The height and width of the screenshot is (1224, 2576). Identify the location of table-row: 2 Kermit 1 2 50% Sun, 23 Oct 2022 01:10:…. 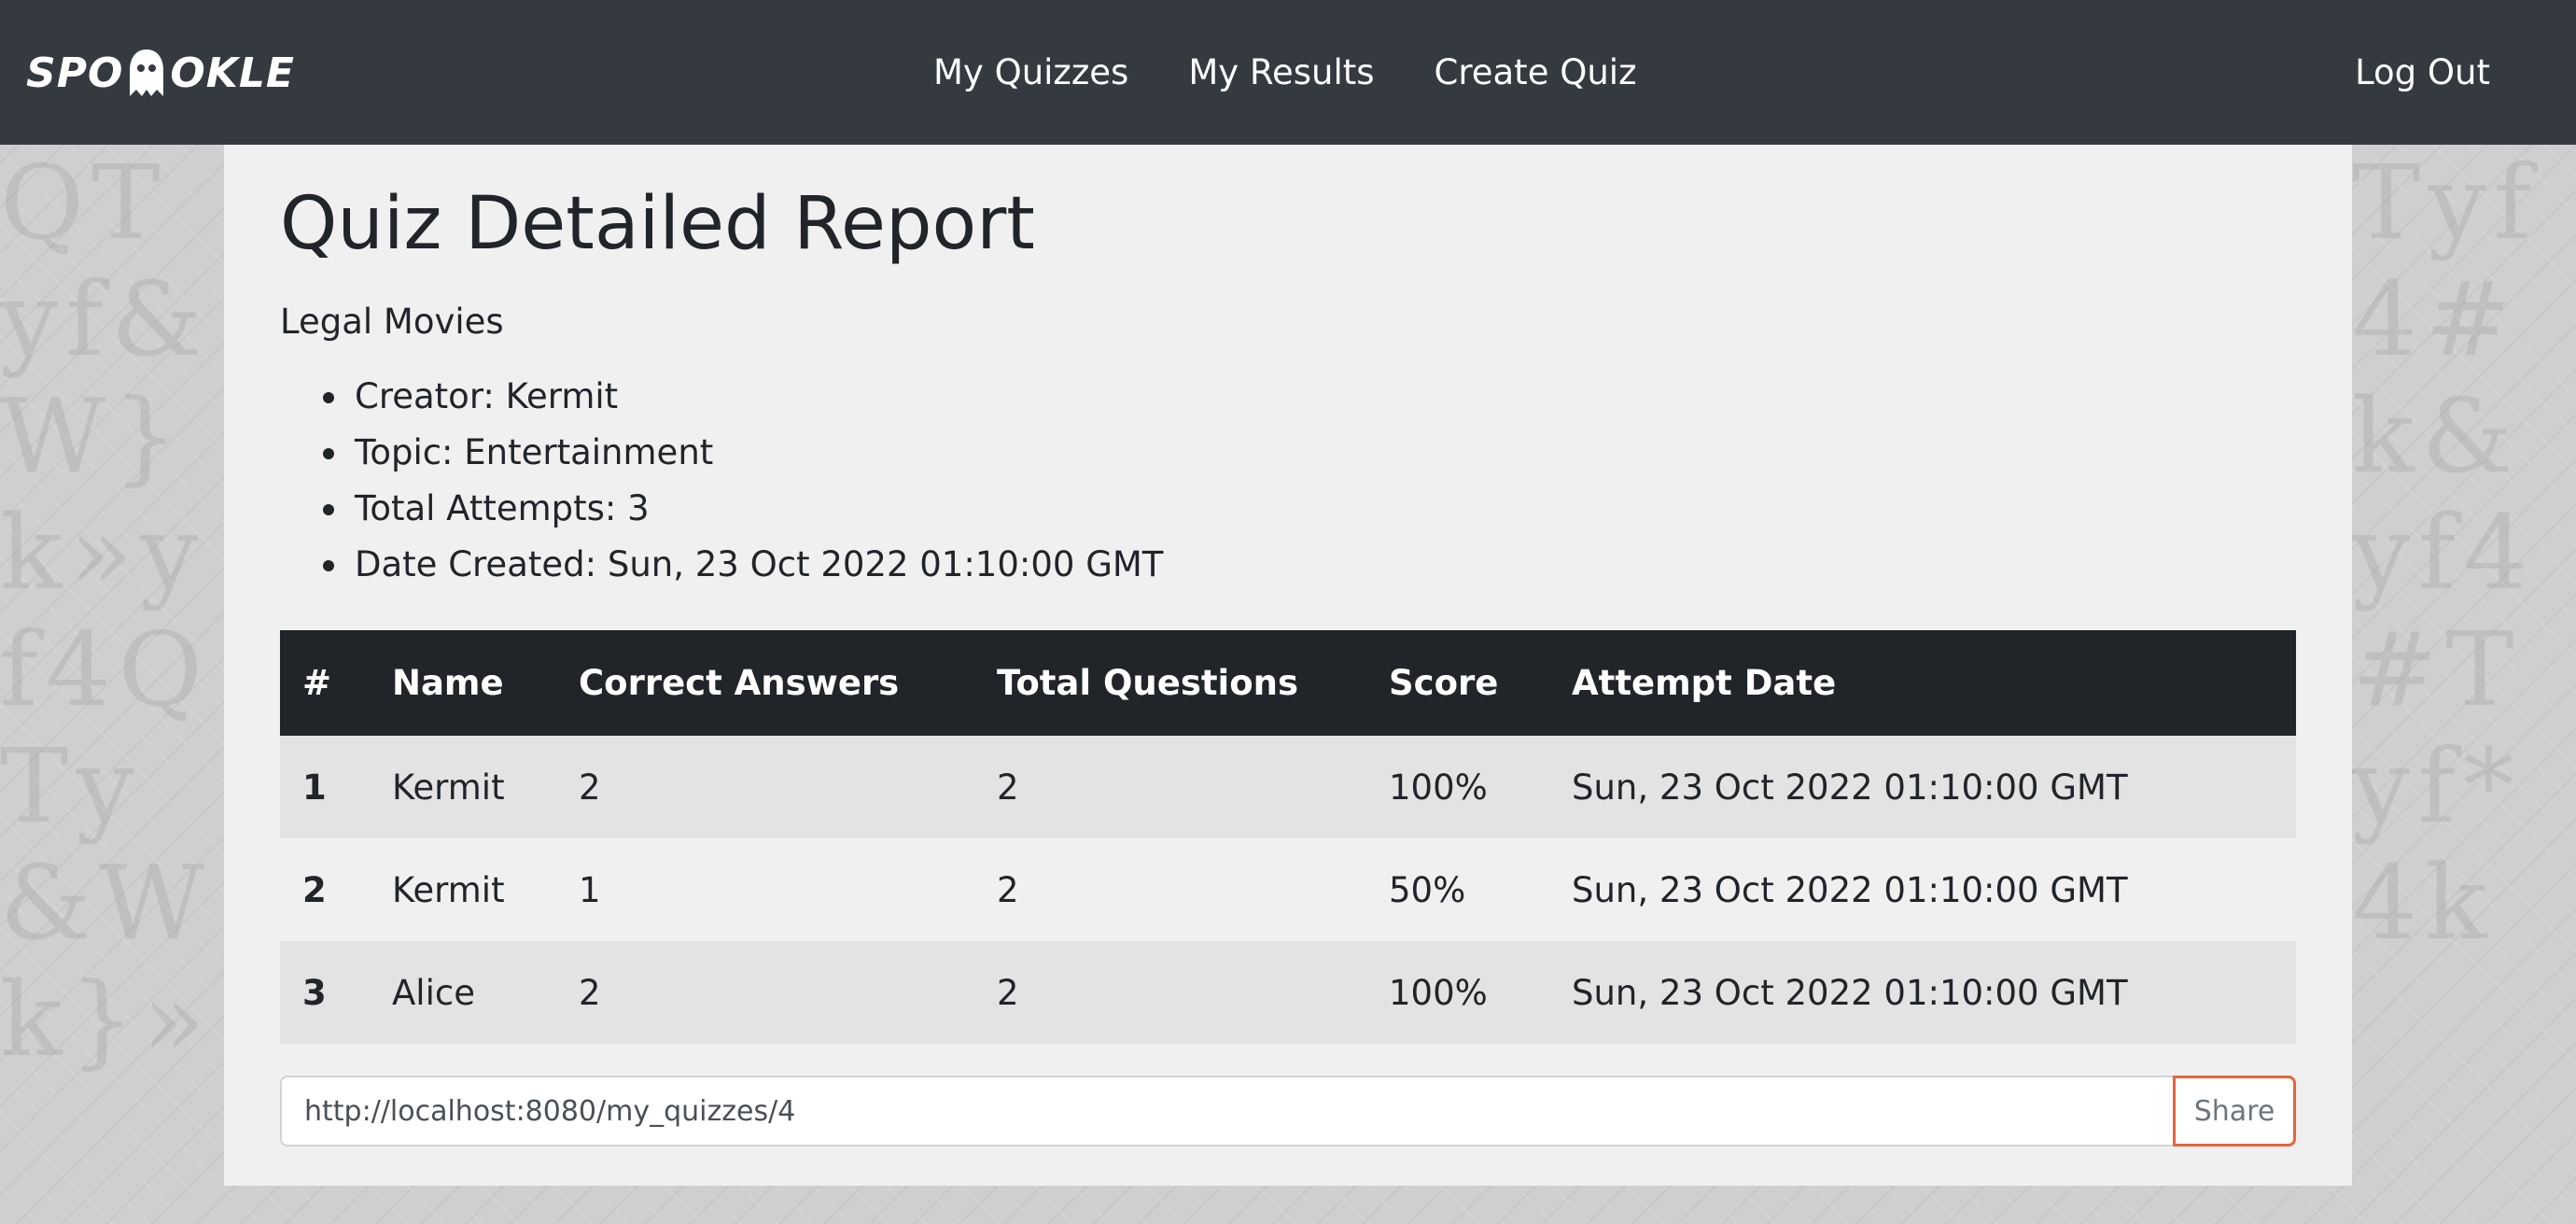
(1288, 889).